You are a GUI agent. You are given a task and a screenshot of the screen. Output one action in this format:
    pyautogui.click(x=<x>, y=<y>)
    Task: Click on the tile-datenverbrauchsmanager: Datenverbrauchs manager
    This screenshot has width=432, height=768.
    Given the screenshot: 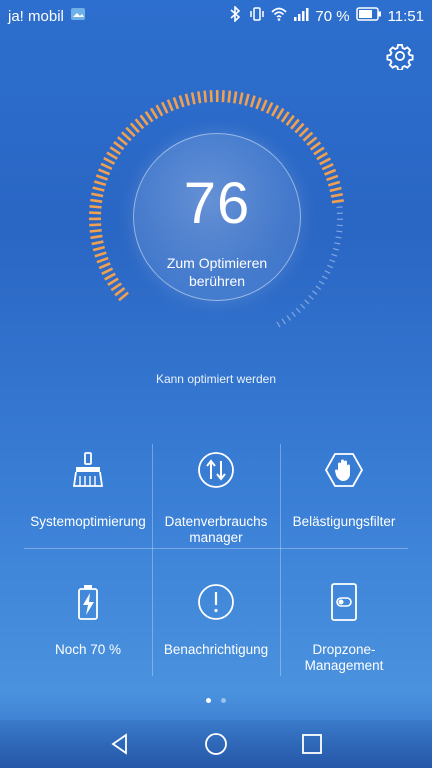 What is the action you would take?
    pyautogui.click(x=216, y=498)
    